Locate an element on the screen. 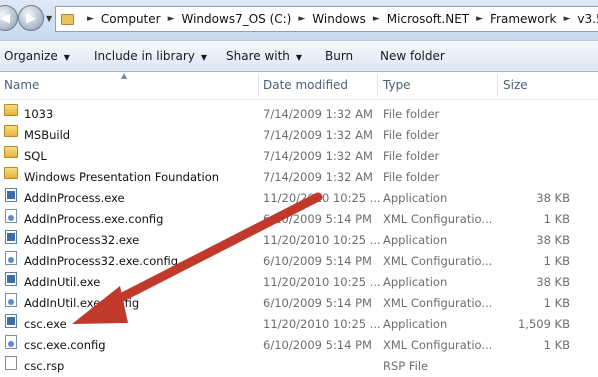 This screenshot has height=377, width=598. file-name: csc.exe.config is located at coordinates (65, 345).